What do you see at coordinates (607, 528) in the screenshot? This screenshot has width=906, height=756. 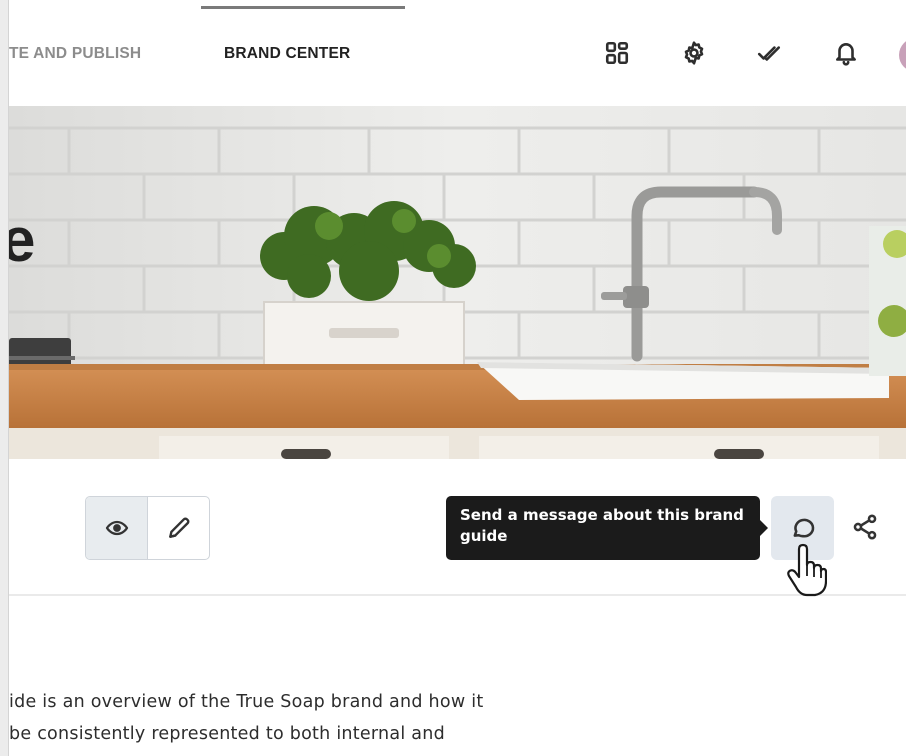 I see `message-tooltip: Send a message about this brand guide` at bounding box center [607, 528].